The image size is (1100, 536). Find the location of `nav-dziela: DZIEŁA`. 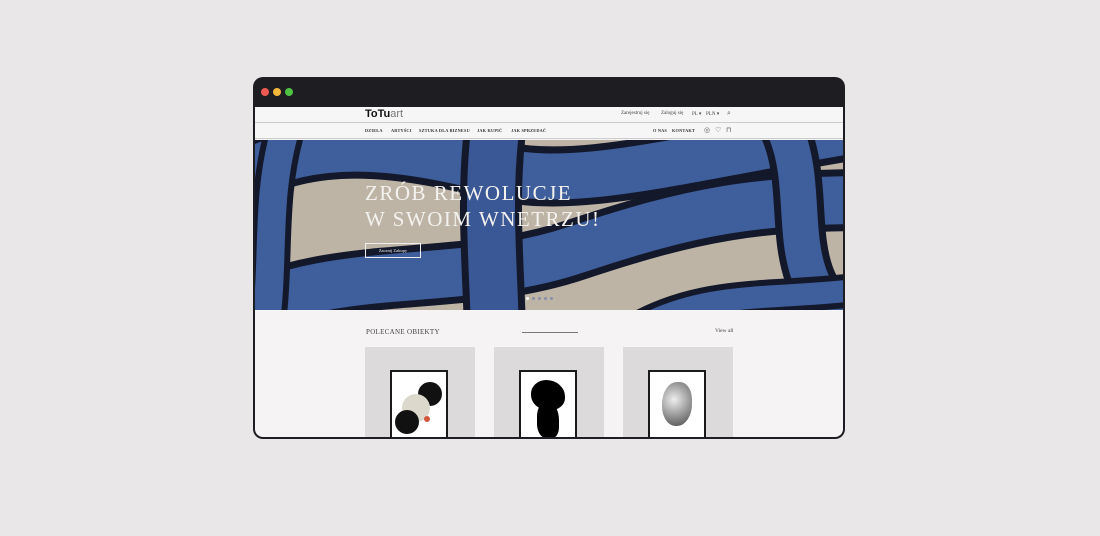

nav-dziela: DZIEŁA is located at coordinates (374, 130).